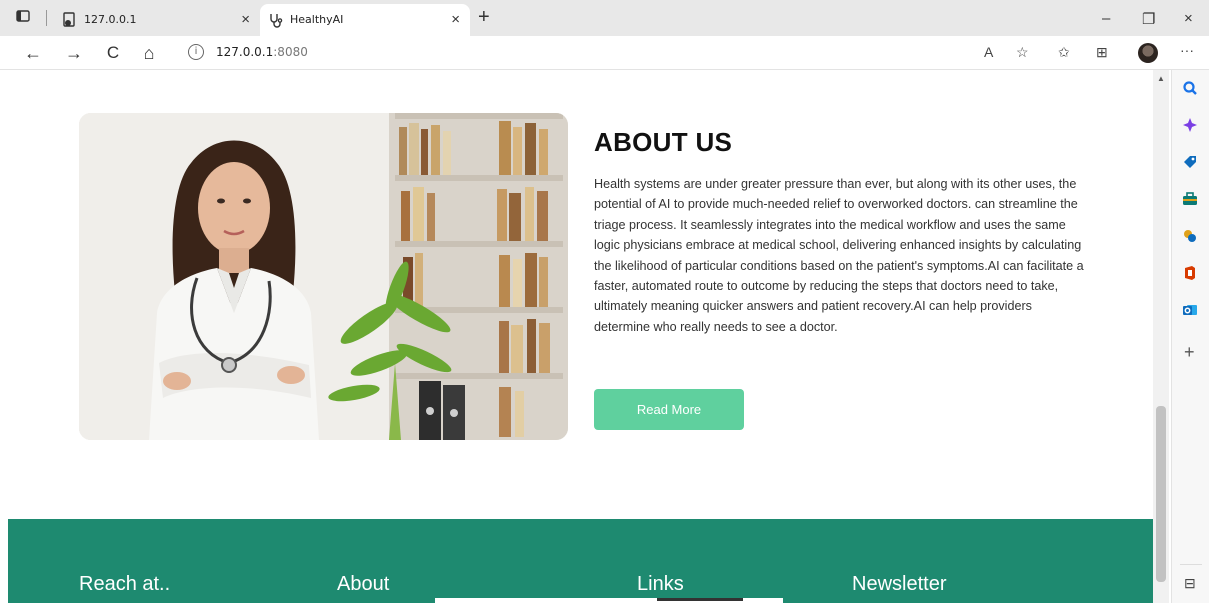  What do you see at coordinates (663, 142) in the screenshot?
I see `about-heading: ABOUT US` at bounding box center [663, 142].